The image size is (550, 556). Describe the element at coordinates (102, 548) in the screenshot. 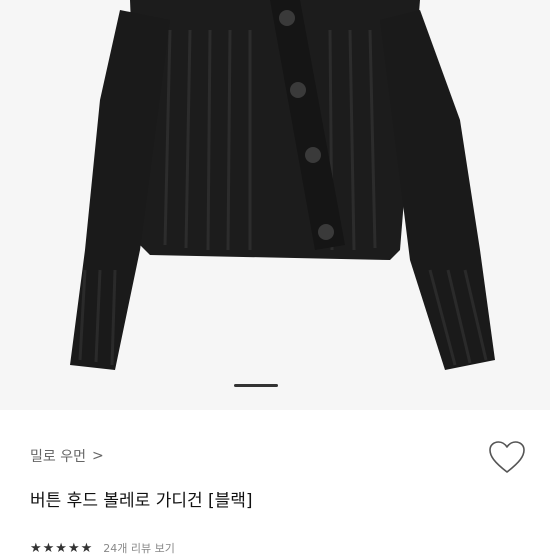

I see `rating-row: ★★★★★ 24개 리뷰 보기` at that location.